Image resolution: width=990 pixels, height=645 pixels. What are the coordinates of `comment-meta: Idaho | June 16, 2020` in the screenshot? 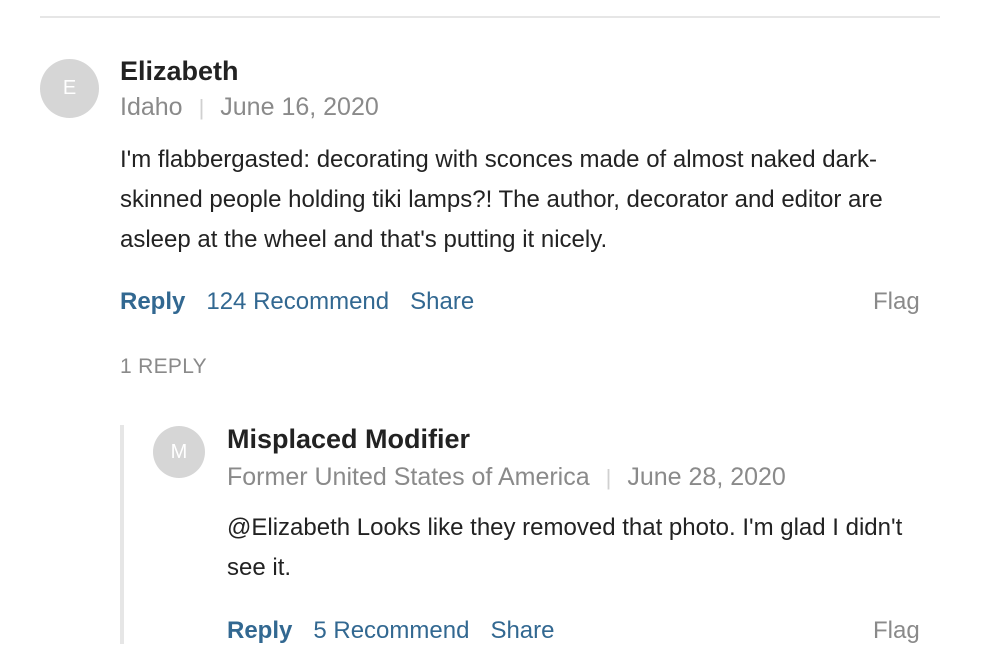 It's located at (249, 107).